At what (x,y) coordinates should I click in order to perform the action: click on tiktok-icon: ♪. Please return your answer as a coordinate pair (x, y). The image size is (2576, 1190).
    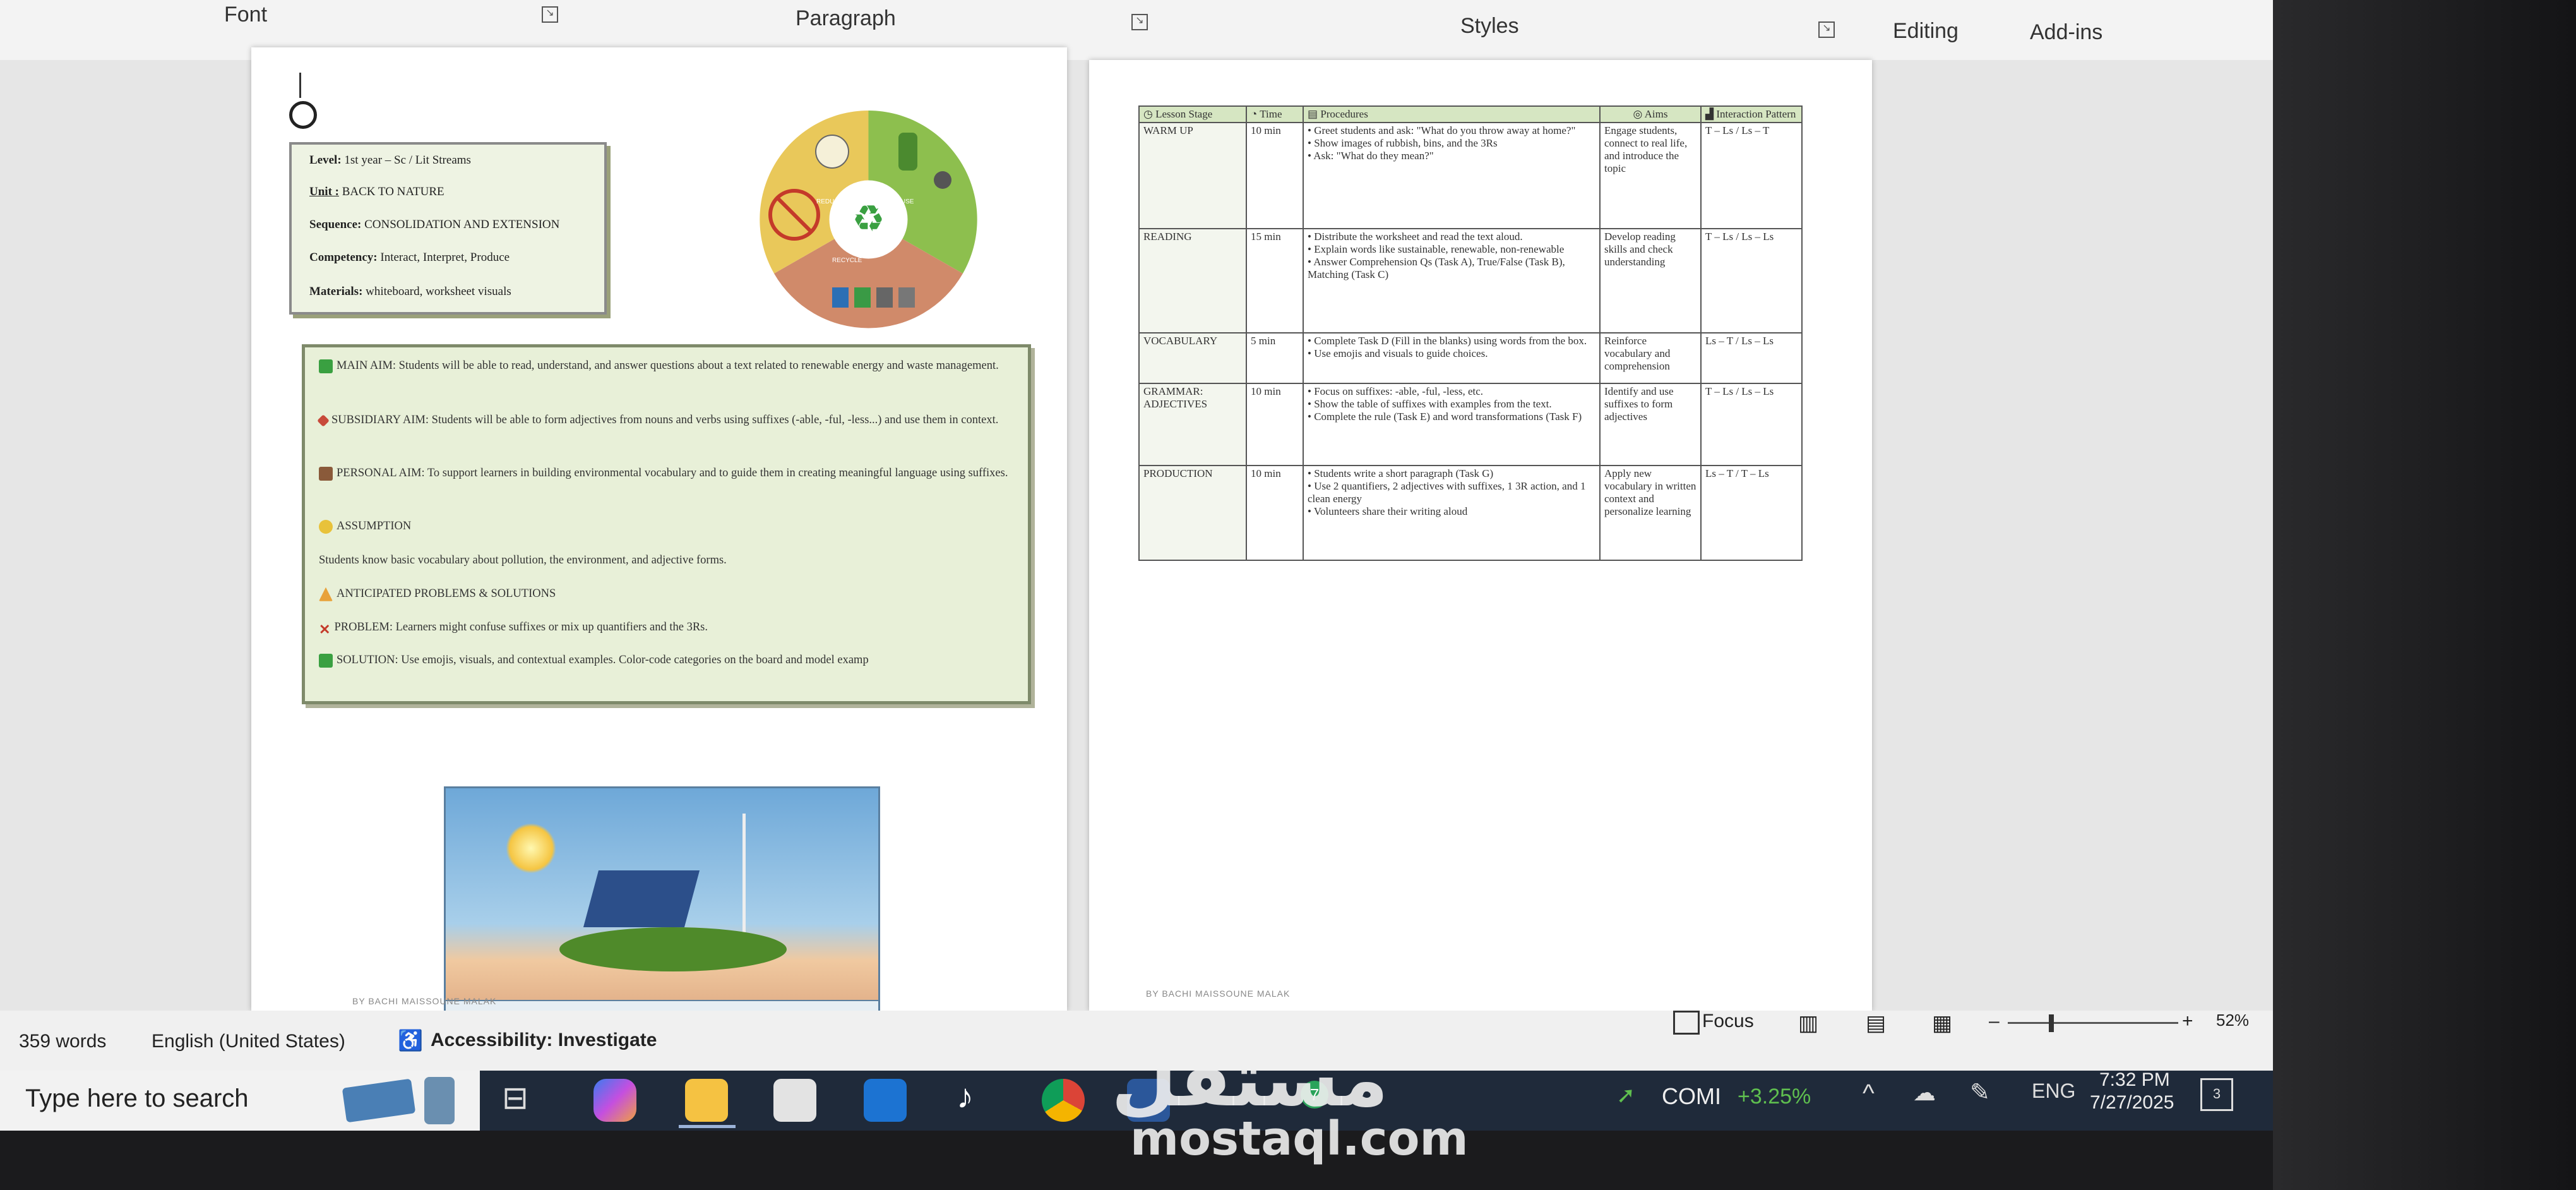
    Looking at the image, I should click on (965, 1096).